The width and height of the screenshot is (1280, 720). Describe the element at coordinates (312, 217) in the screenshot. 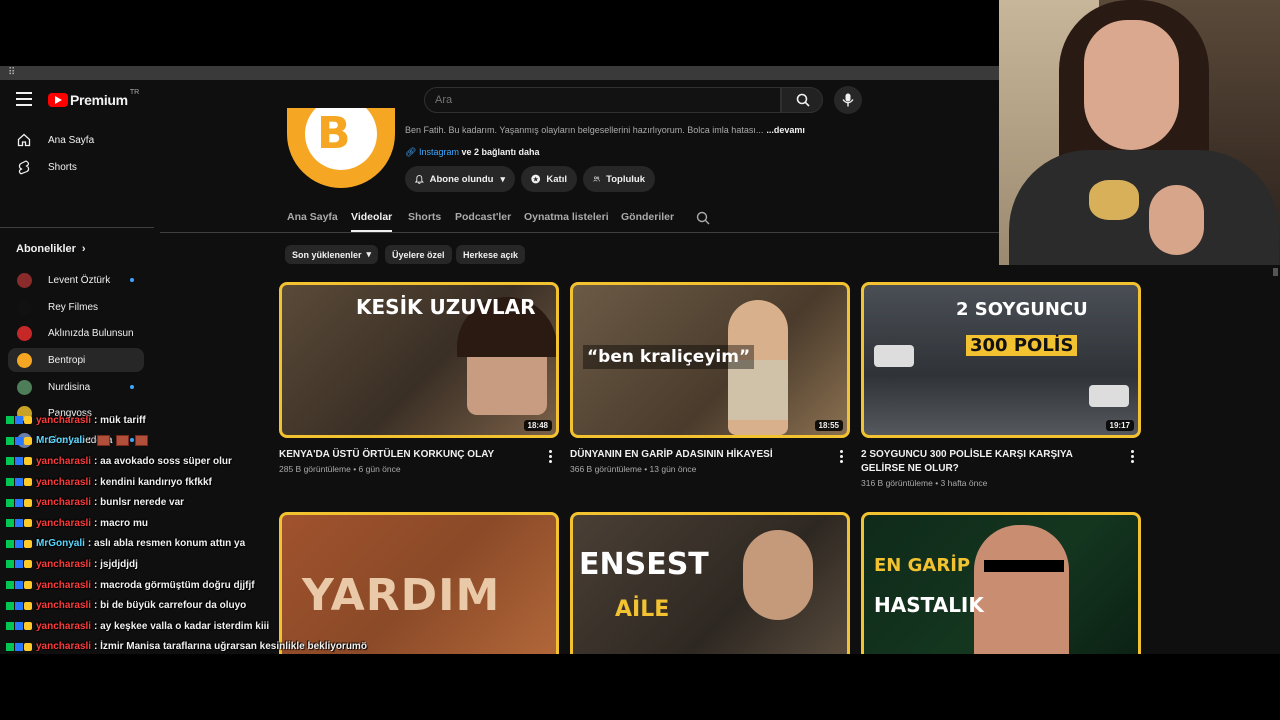

I see `tab-home: Ana Sayfa` at that location.